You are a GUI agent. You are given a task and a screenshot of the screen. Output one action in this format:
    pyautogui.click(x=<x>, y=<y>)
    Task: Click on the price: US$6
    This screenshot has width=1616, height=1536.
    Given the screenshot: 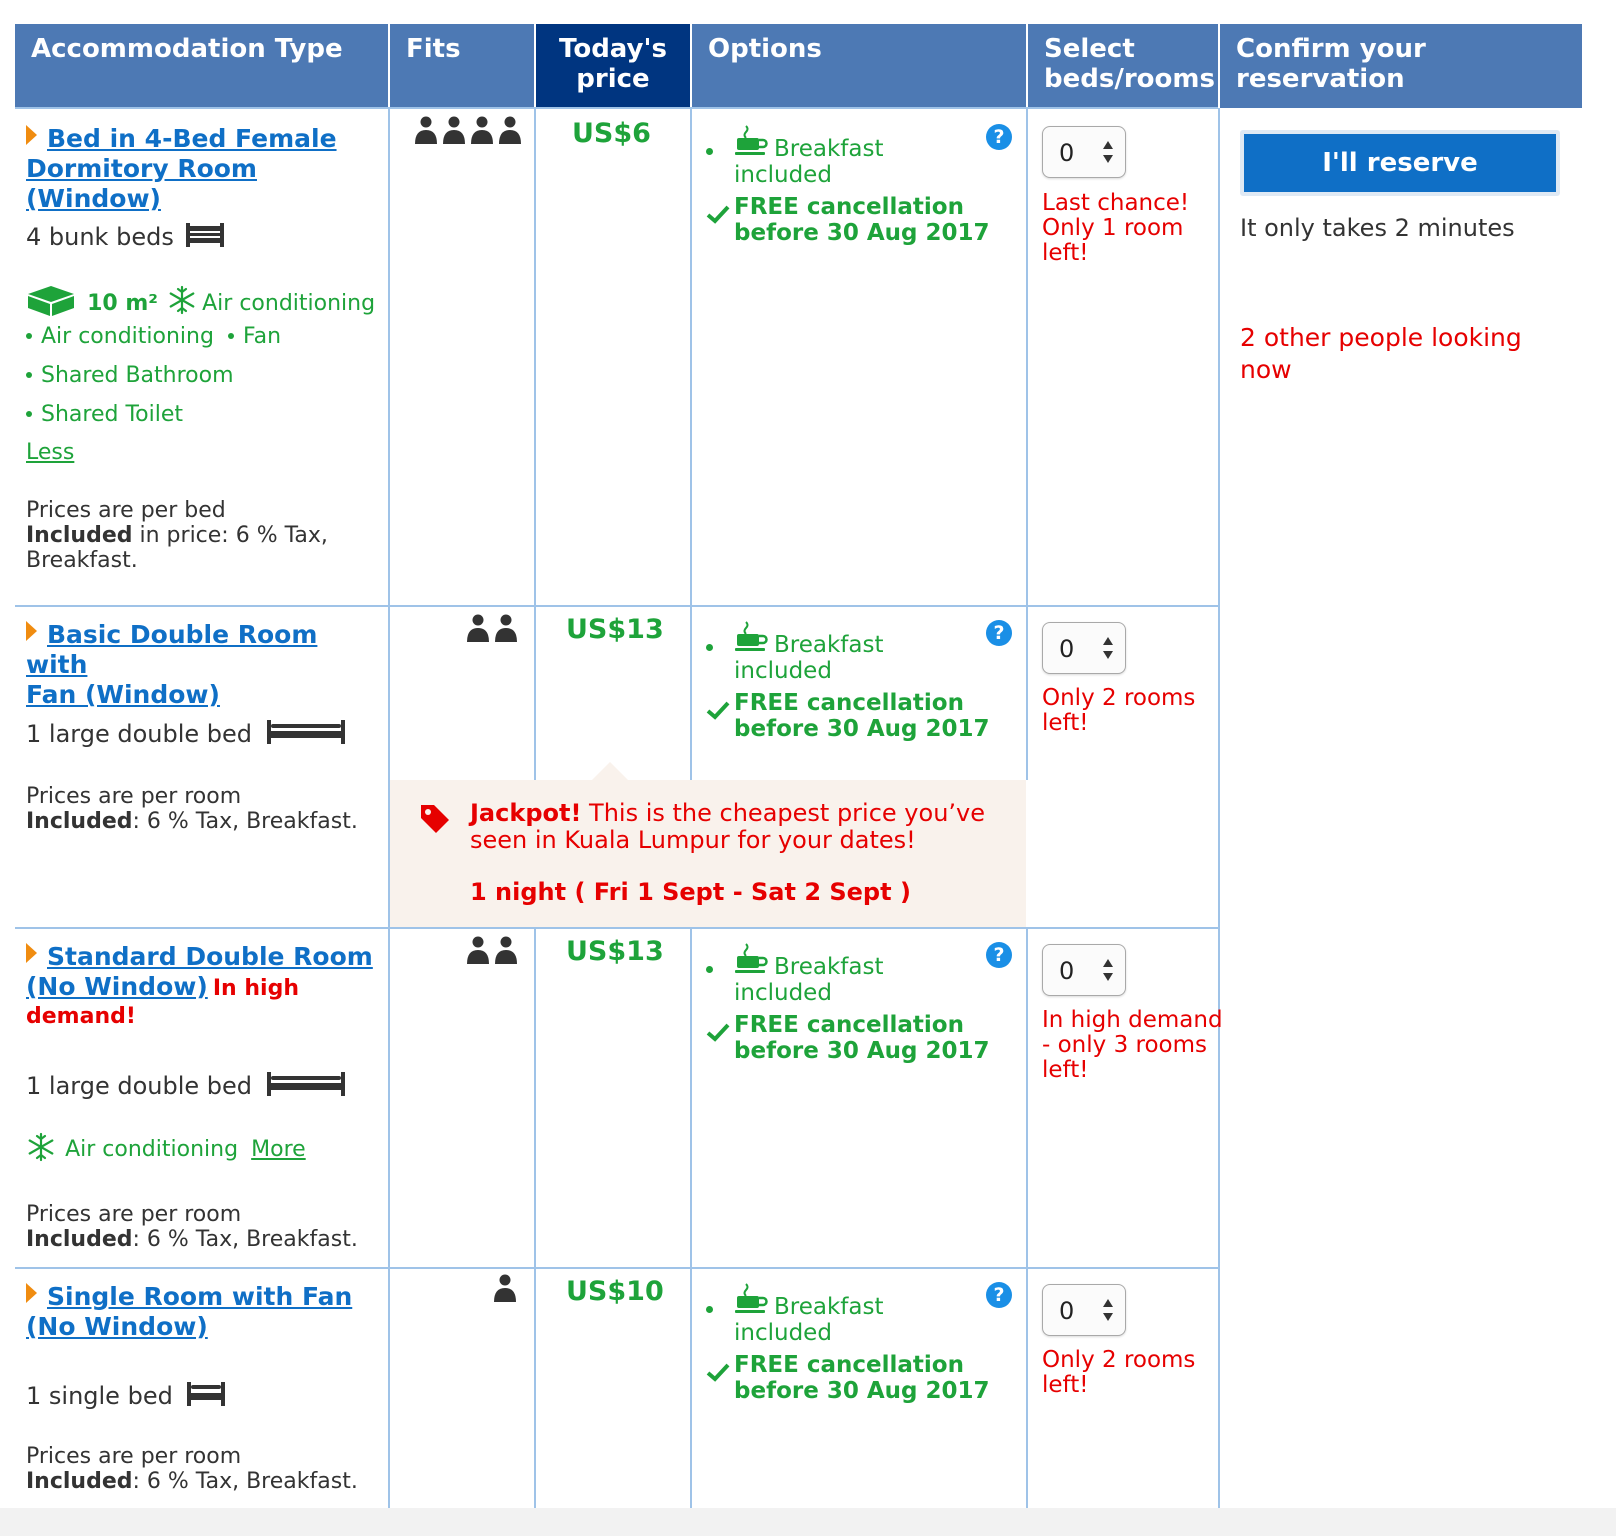 What is the action you would take?
    pyautogui.click(x=611, y=133)
    